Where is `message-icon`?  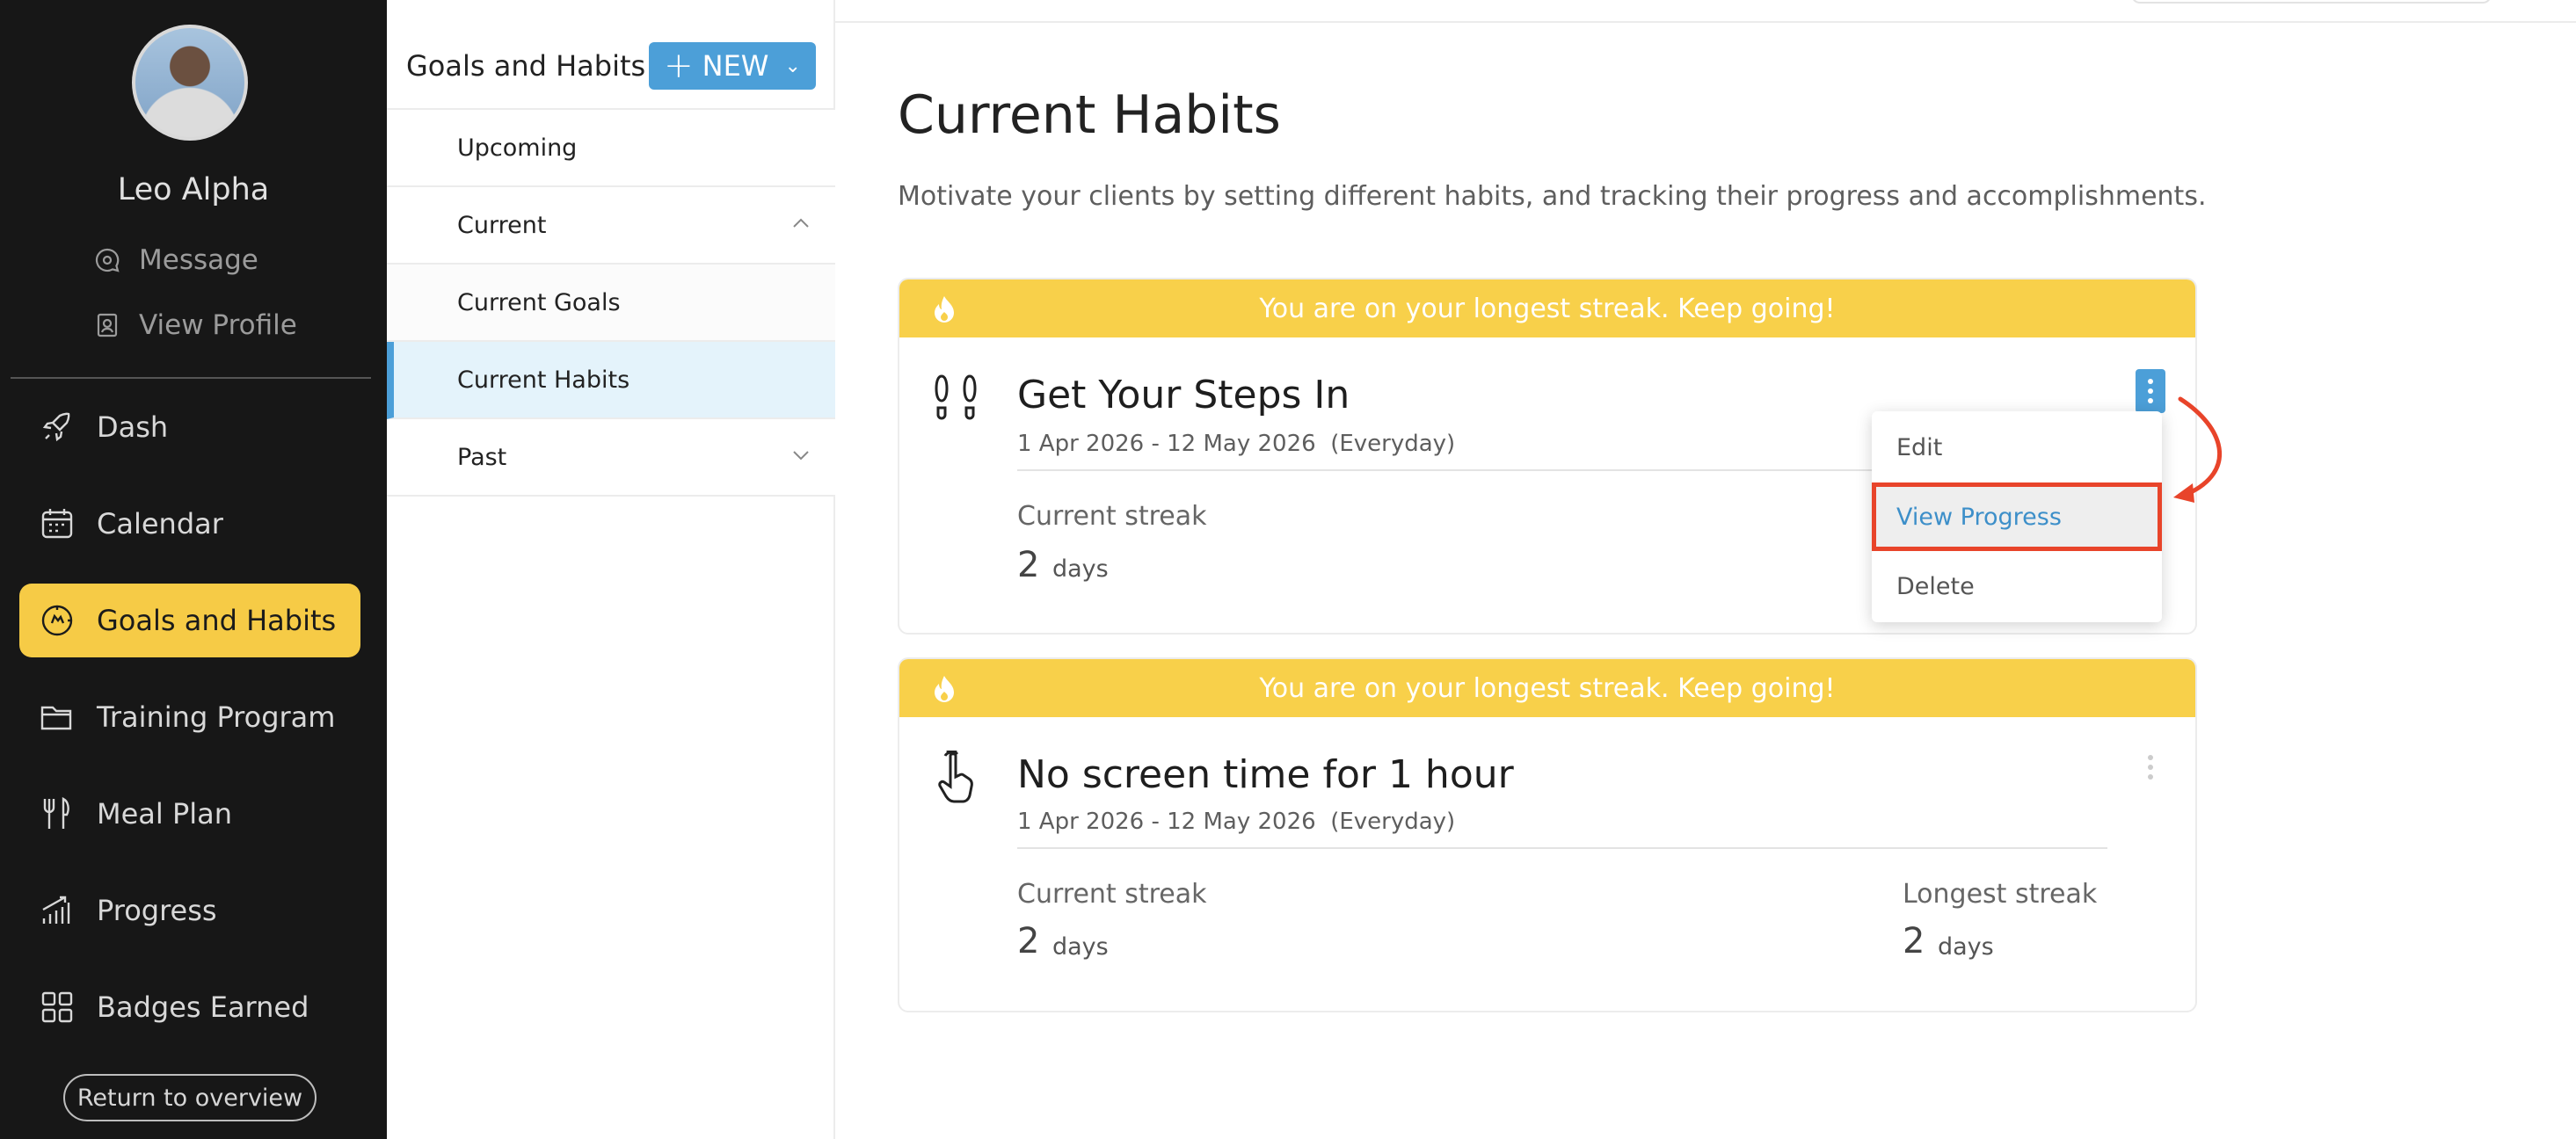
message-icon is located at coordinates (107, 260).